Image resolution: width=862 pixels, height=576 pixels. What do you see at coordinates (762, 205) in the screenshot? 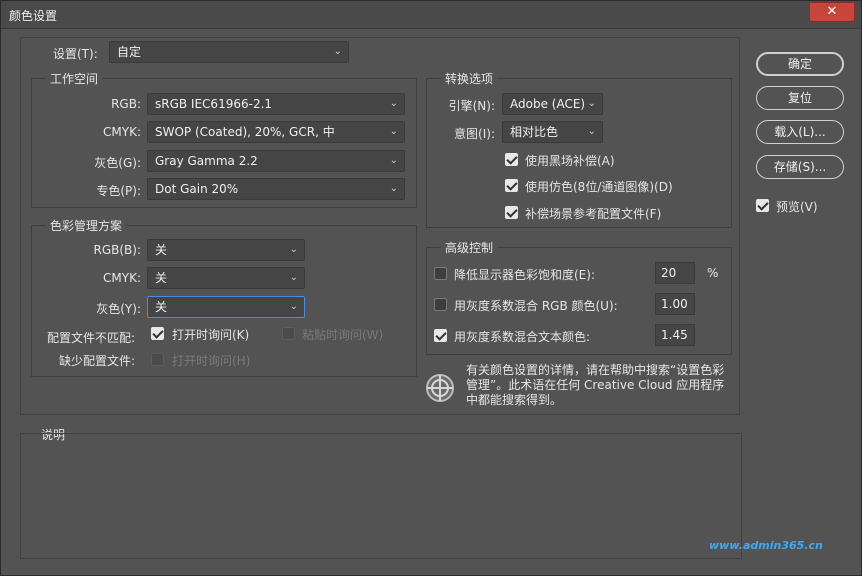
I see `preview-checkbox` at bounding box center [762, 205].